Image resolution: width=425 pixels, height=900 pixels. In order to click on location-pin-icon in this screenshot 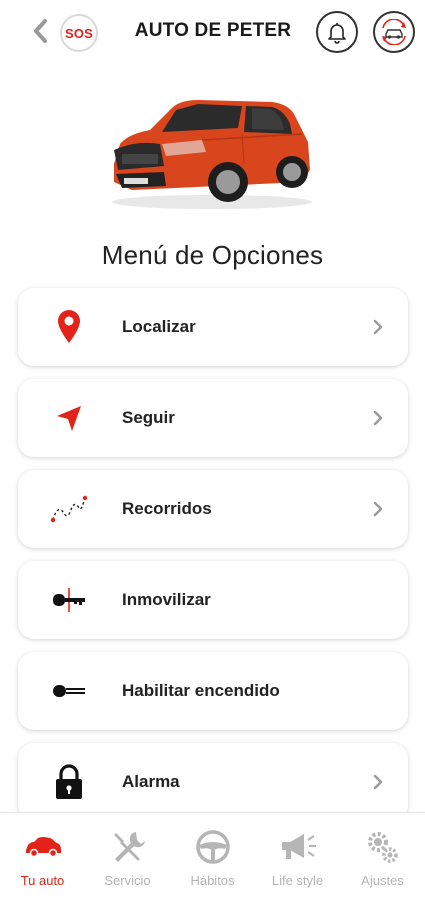, I will do `click(69, 326)`.